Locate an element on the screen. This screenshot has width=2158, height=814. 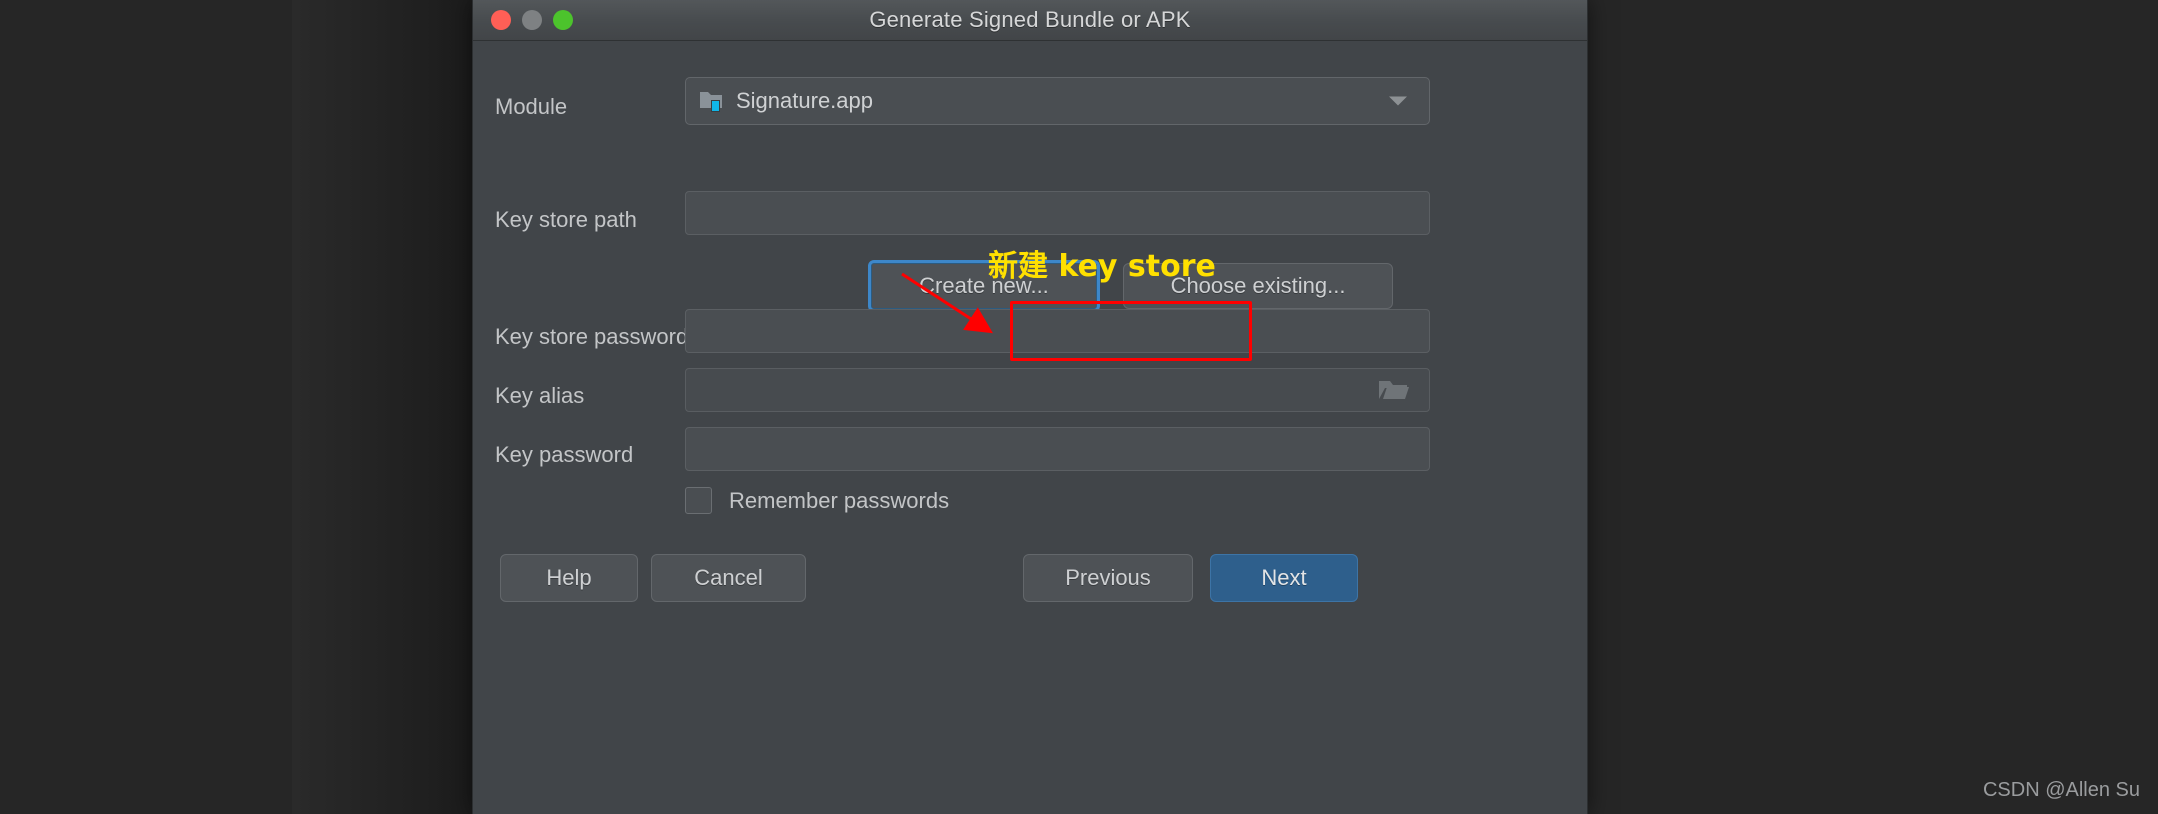
remember-passwords-row: Remember passwords is located at coordinates (817, 500).